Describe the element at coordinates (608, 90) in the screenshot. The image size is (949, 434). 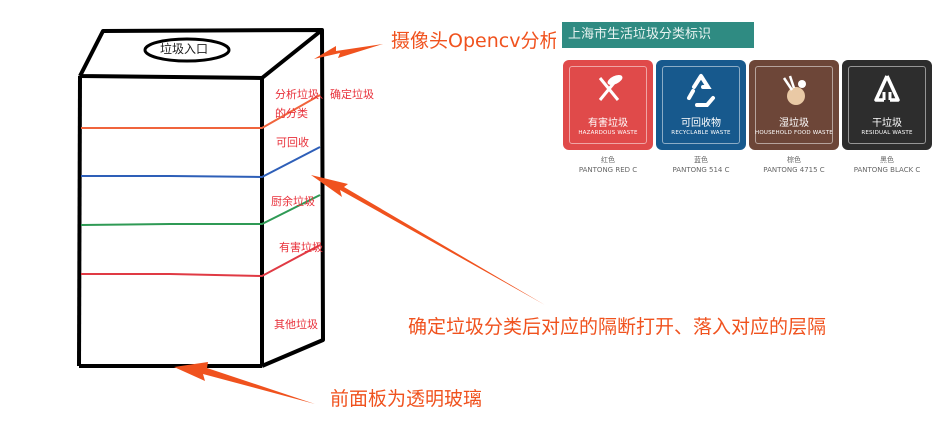
I see `hazardous-icon` at that location.